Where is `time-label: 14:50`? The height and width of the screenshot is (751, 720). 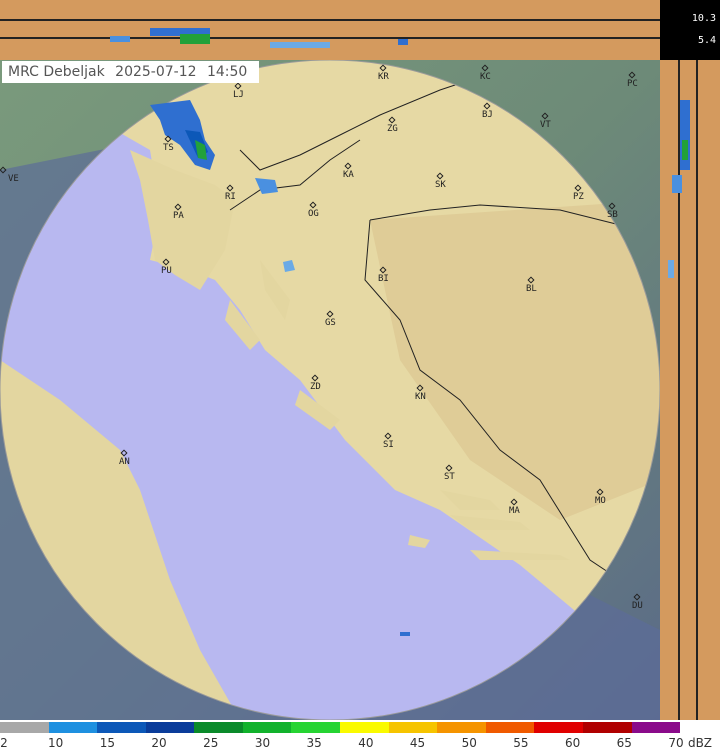
time-label: 14:50 is located at coordinates (227, 72).